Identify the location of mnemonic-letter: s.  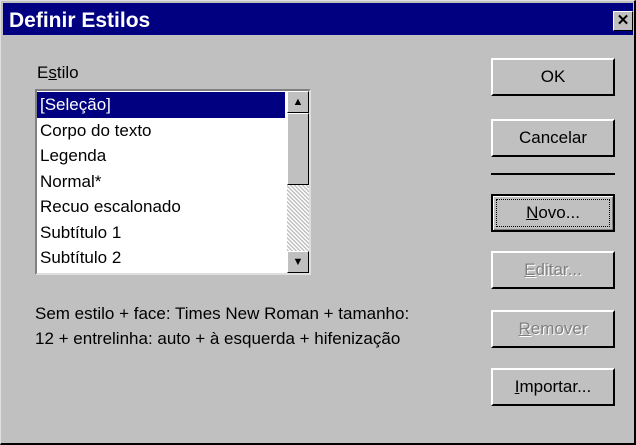
(52, 72).